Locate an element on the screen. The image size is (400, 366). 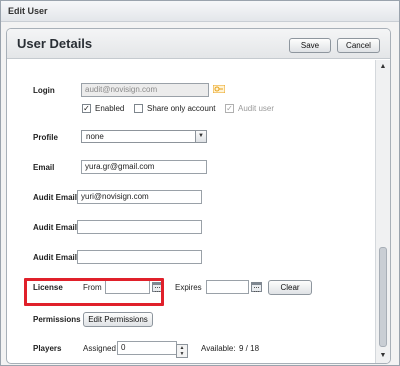
save-button: Save is located at coordinates (310, 45).